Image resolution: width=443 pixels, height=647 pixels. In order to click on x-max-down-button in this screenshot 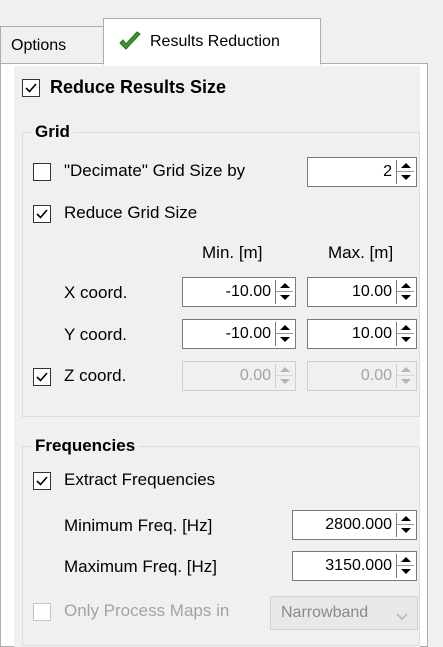, I will do `click(405, 298)`.